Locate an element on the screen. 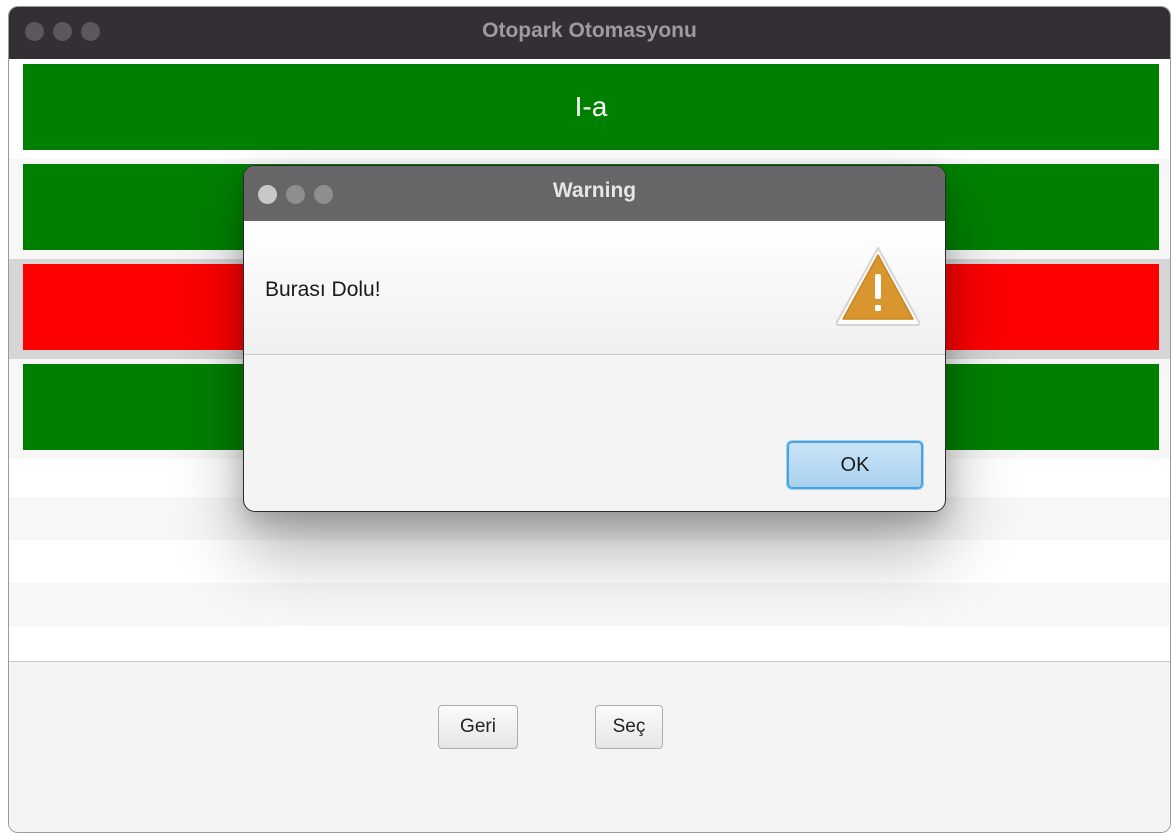  list-row: I-a is located at coordinates (589, 109).